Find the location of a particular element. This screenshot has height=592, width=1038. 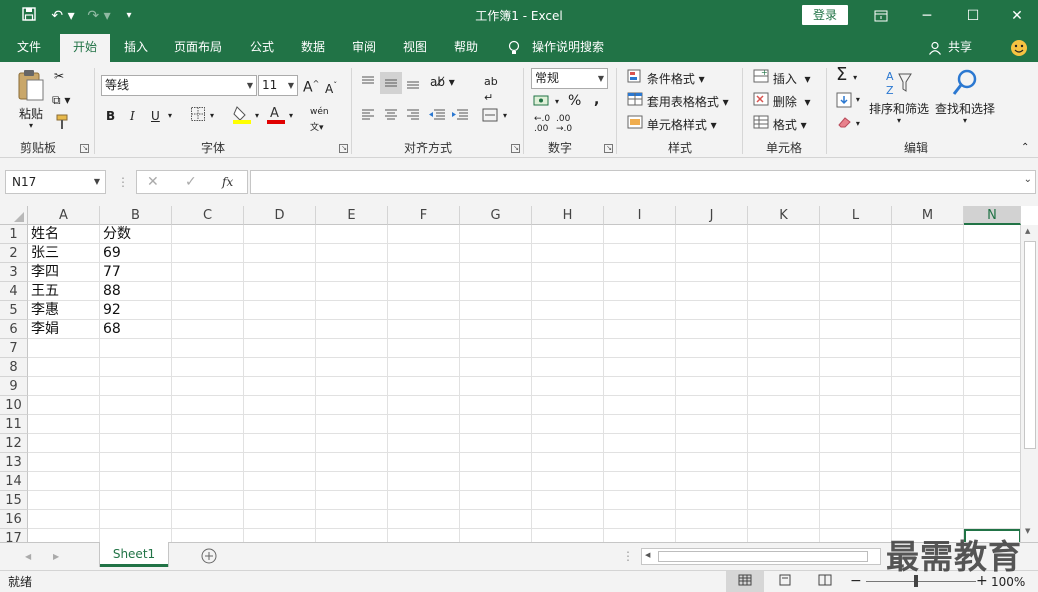

row-header: 2 is located at coordinates (14, 253).